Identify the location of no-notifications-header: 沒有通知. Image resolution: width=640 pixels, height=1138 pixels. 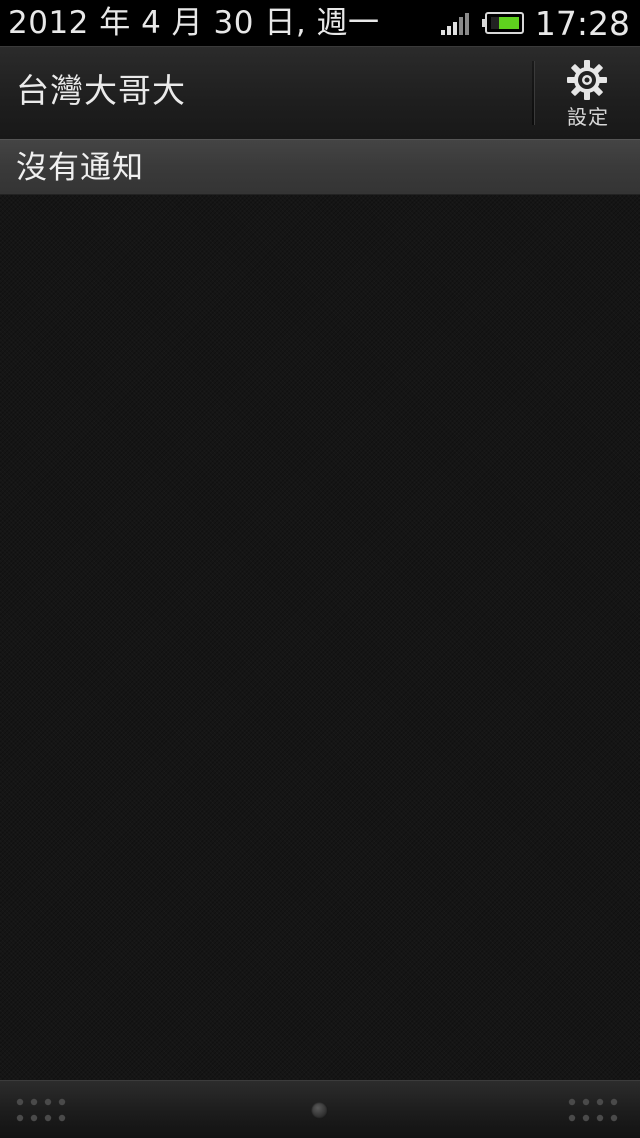
(320, 167).